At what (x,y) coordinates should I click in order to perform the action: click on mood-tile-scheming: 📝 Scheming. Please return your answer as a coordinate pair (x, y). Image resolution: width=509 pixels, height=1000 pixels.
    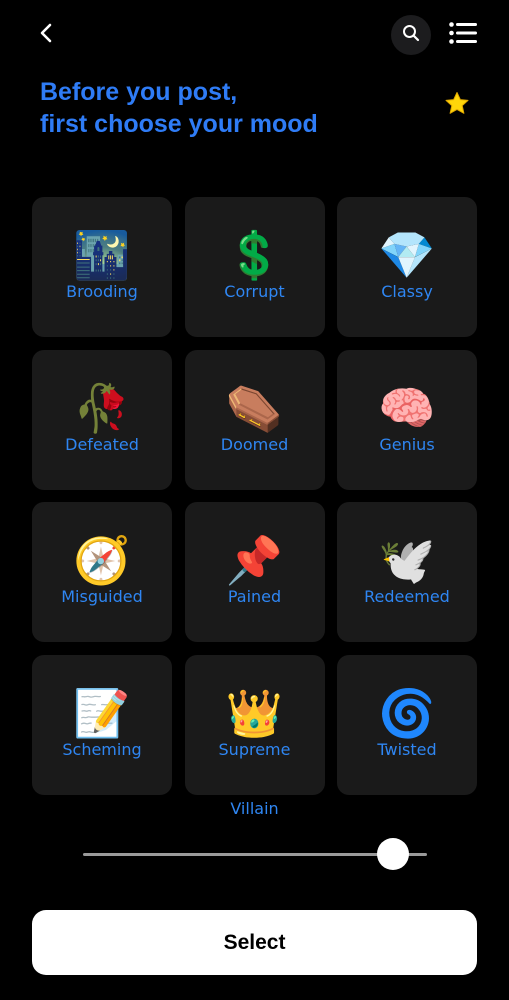
    Looking at the image, I should click on (102, 724).